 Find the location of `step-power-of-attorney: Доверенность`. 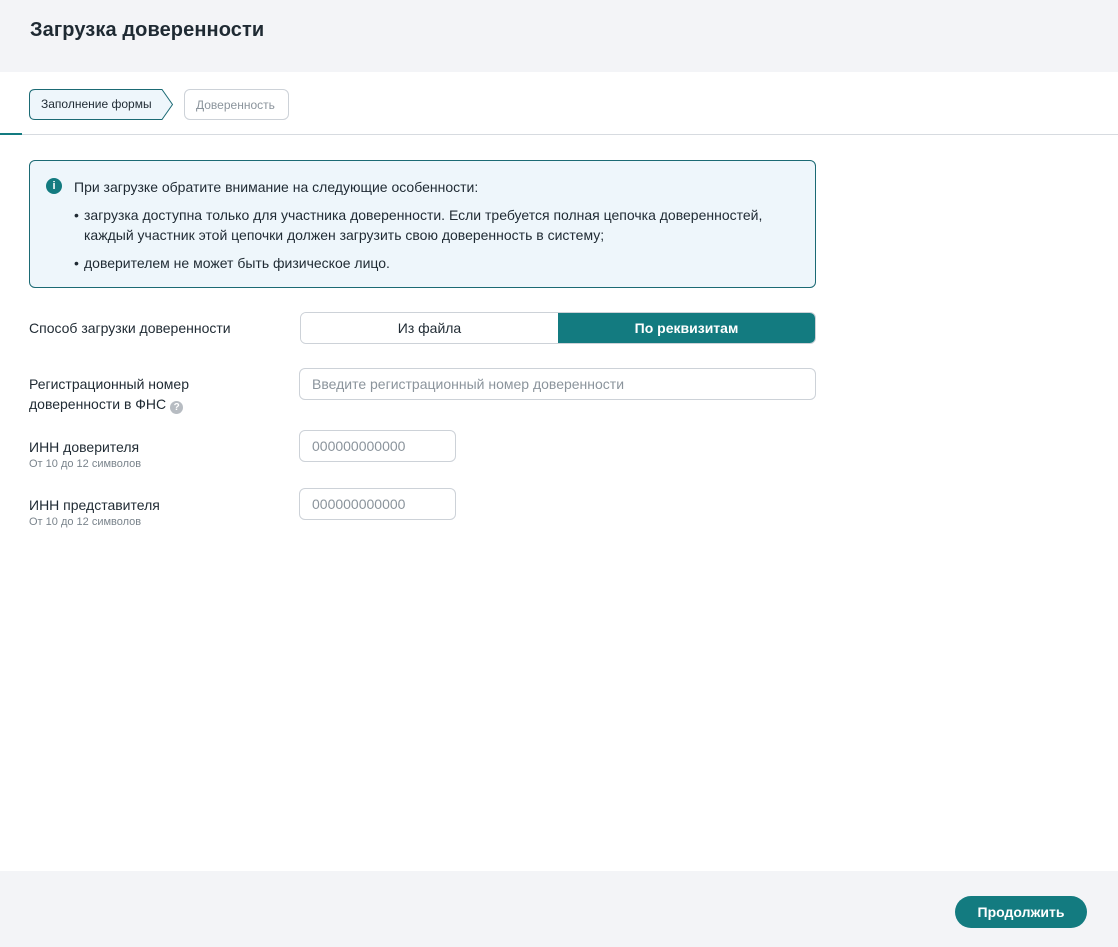

step-power-of-attorney: Доверенность is located at coordinates (236, 104).